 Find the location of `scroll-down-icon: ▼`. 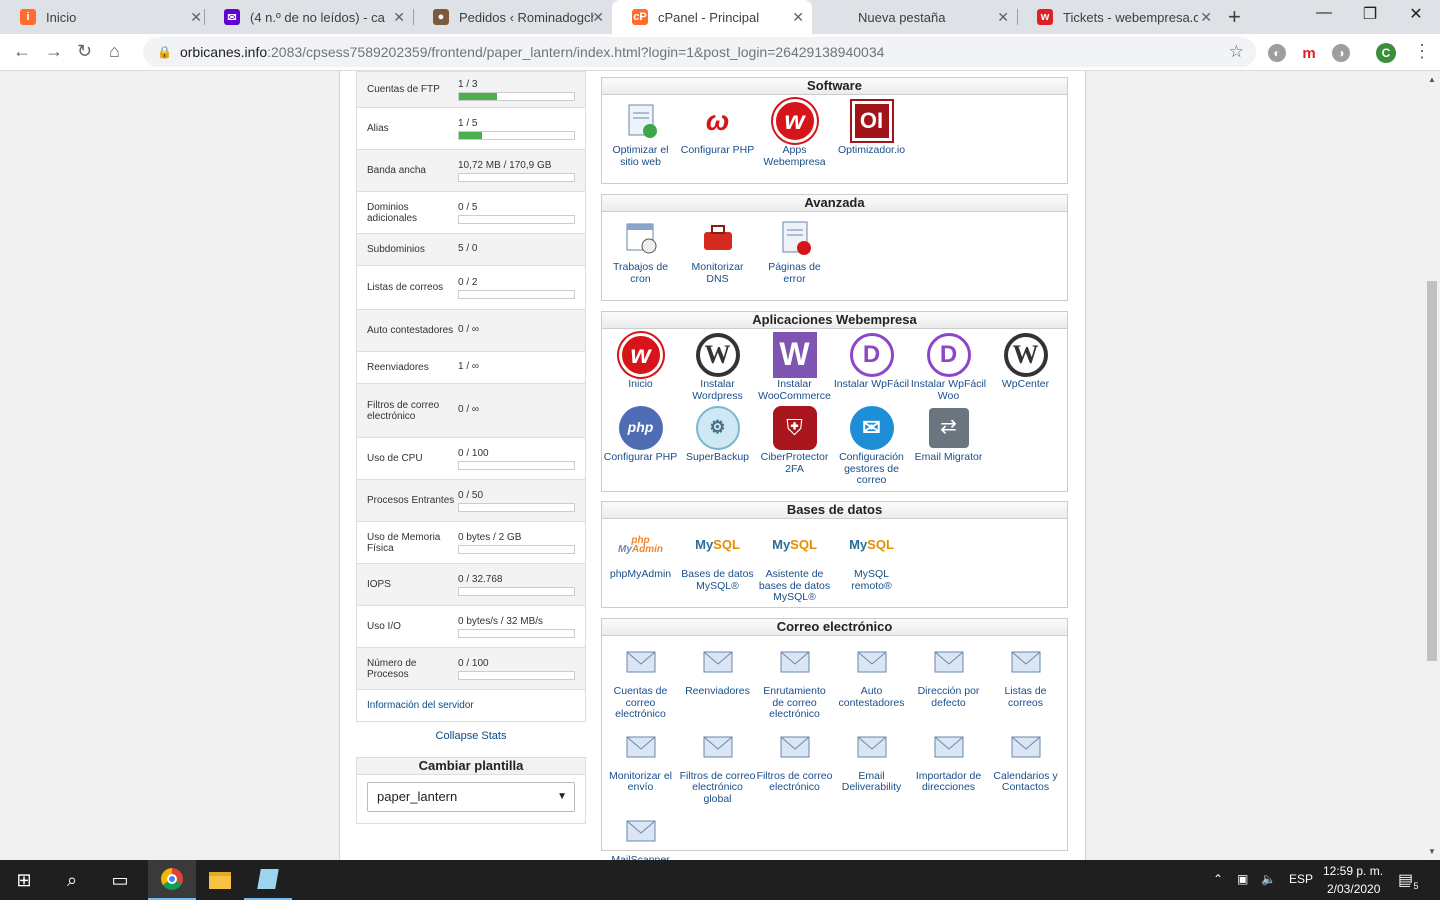

scroll-down-icon: ▼ is located at coordinates (1432, 851).